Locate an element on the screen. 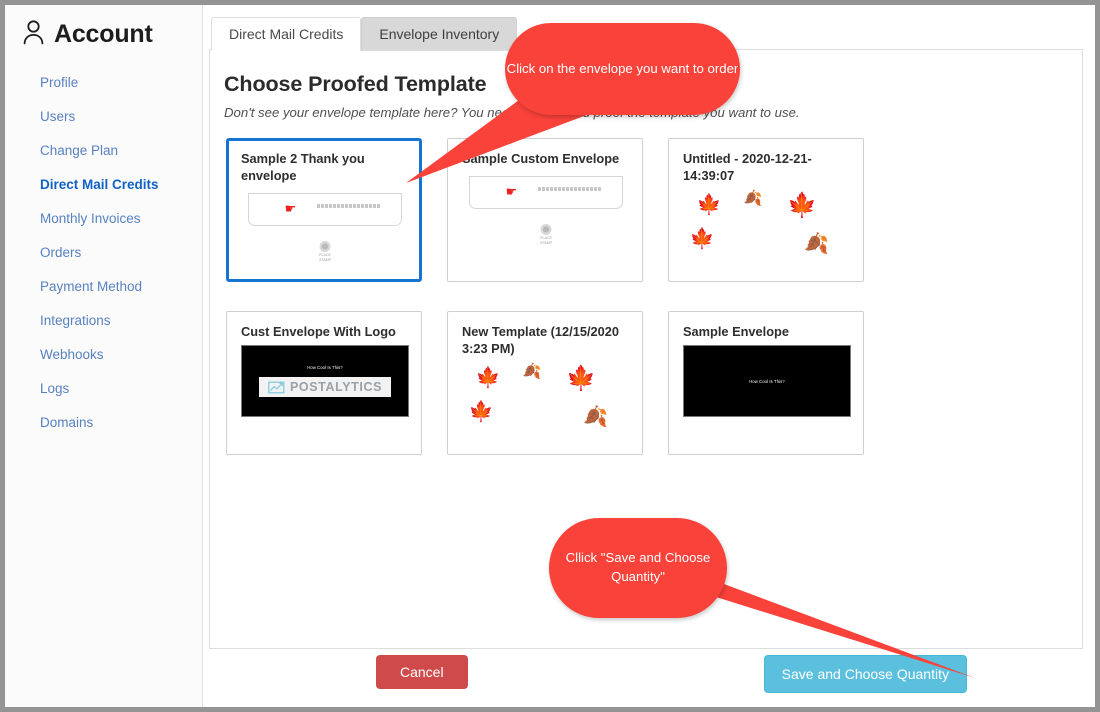 The width and height of the screenshot is (1100, 712). sidebar-item-logs: Logs is located at coordinates (103, 389).